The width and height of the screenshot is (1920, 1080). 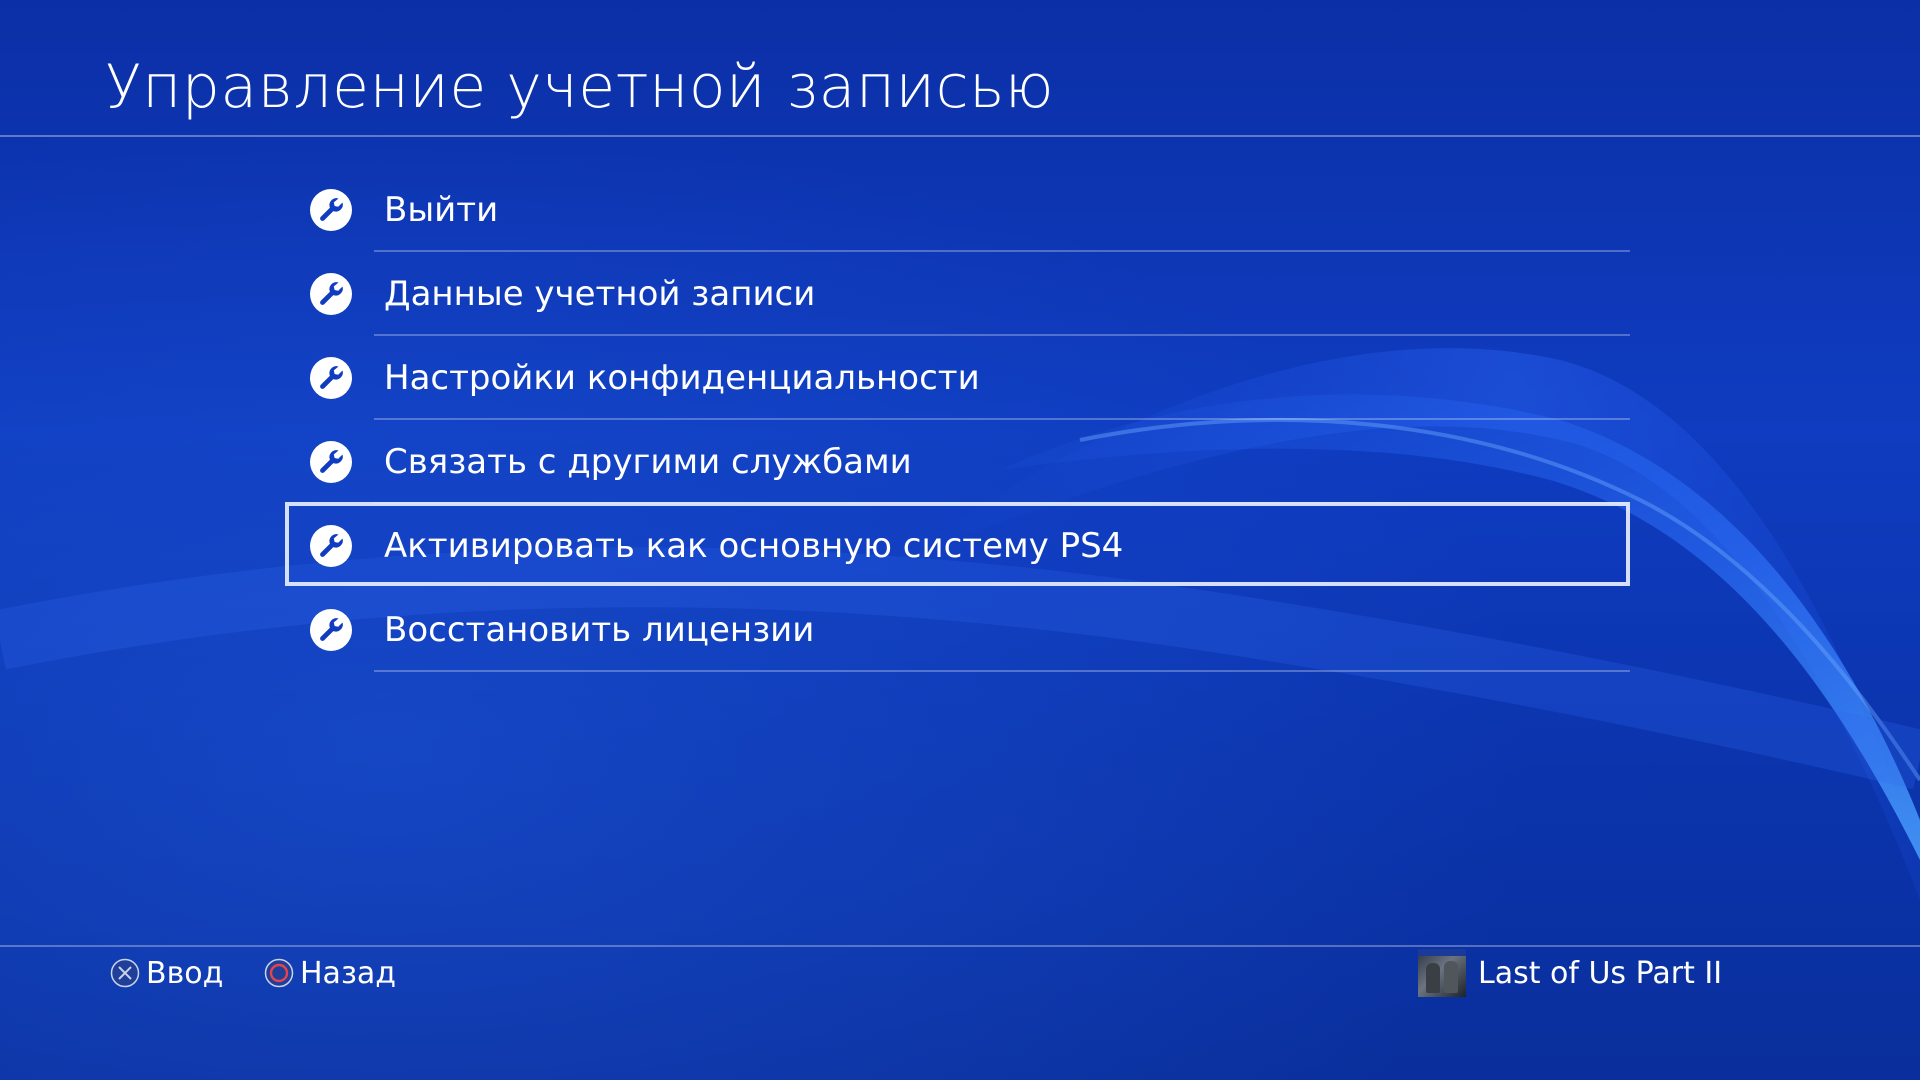 What do you see at coordinates (1442, 973) in the screenshot?
I see `game-thumbnail` at bounding box center [1442, 973].